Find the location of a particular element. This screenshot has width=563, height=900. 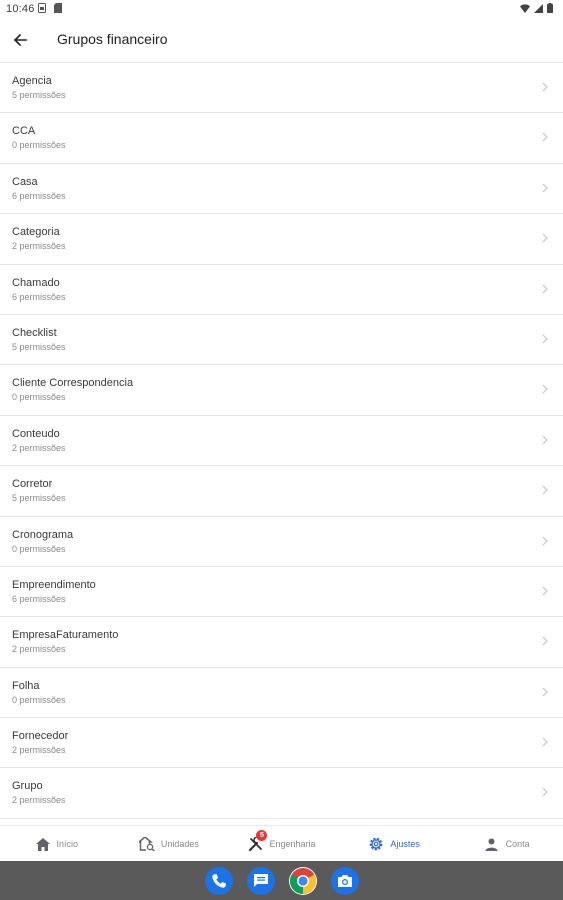

nav-item-engenharia: 5 Engenharia is located at coordinates (281, 844).